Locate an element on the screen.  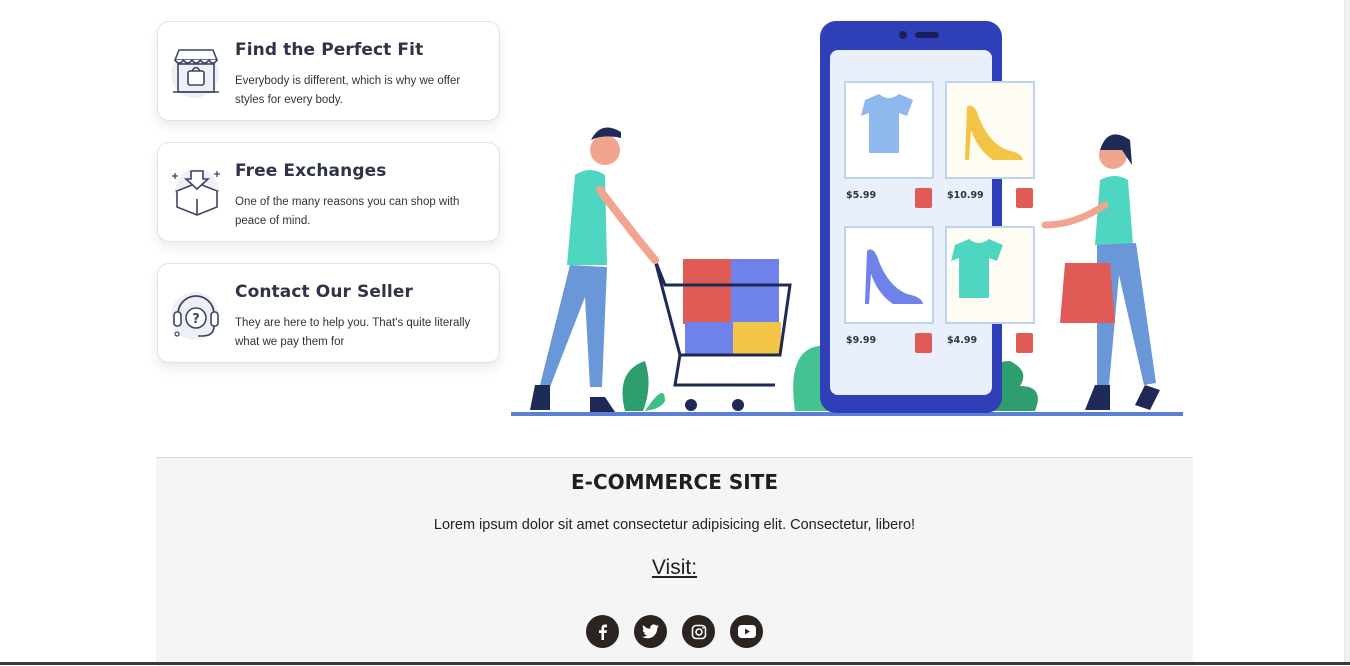
footer-visit-label: Visit: is located at coordinates (674, 567).